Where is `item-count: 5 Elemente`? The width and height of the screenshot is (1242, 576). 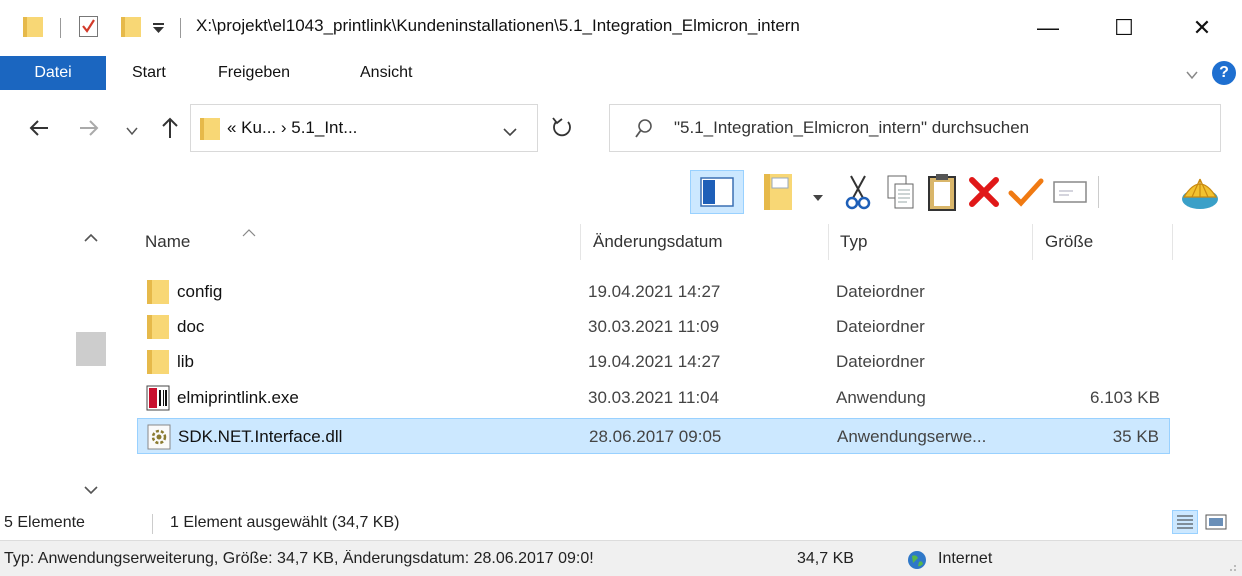
item-count: 5 Elemente is located at coordinates (44, 522).